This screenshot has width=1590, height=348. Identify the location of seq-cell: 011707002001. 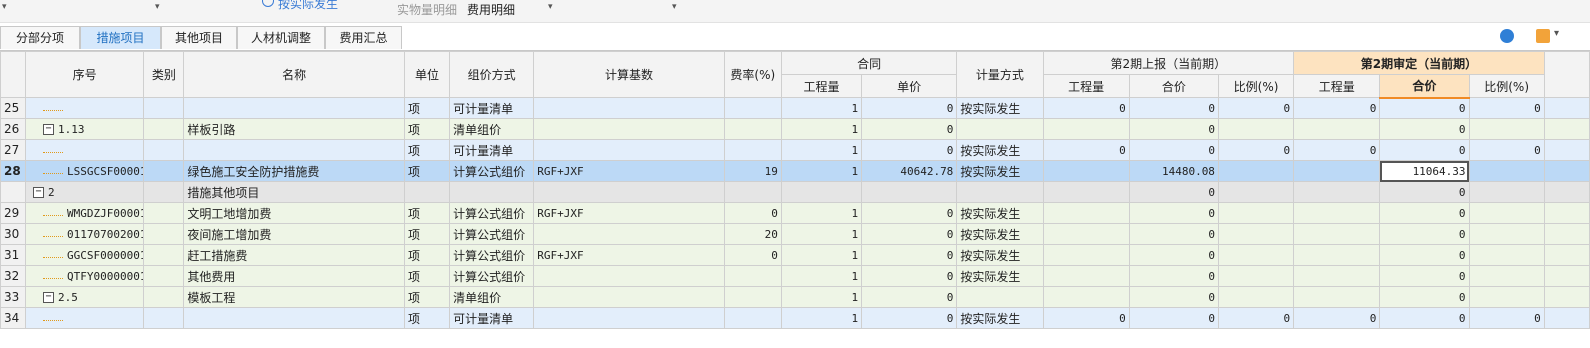
(85, 234).